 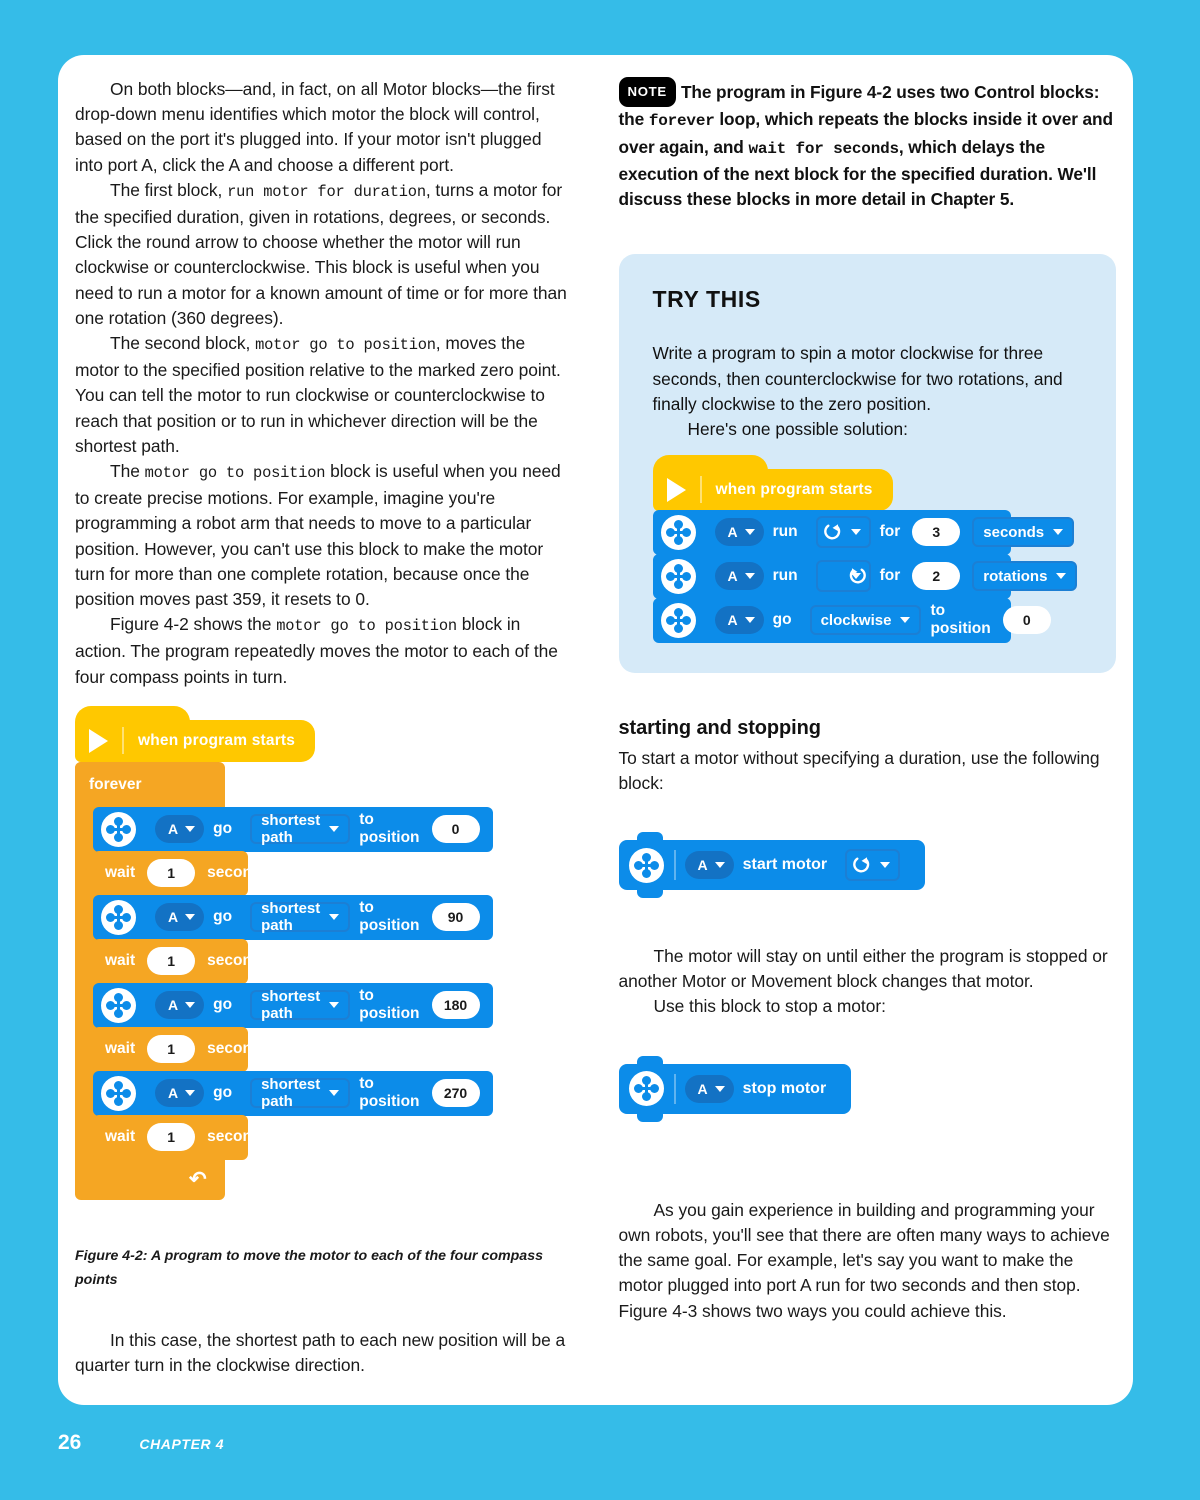 What do you see at coordinates (169, 189) in the screenshot?
I see `text-span: The first block,` at bounding box center [169, 189].